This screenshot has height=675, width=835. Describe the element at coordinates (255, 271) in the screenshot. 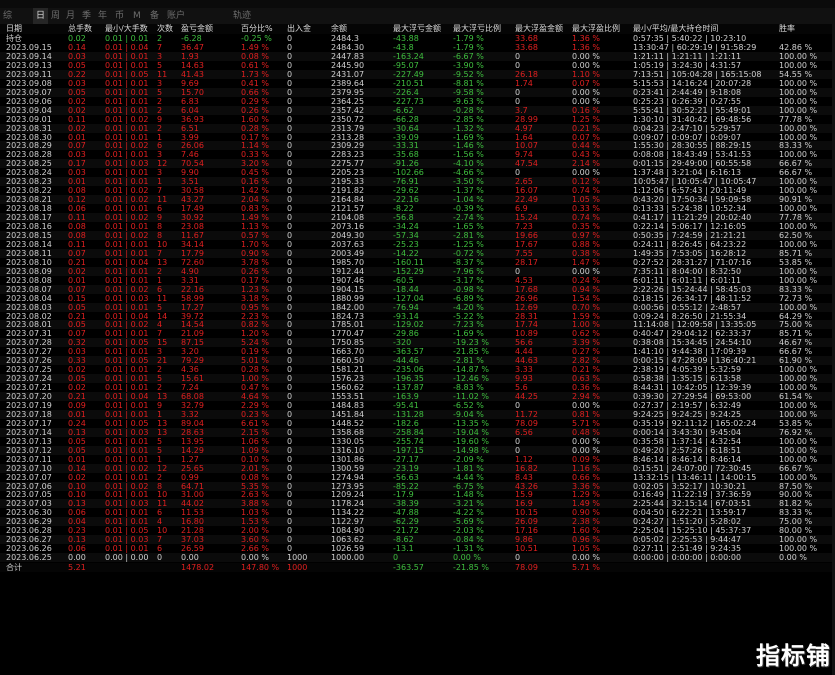

I see `cell-pct: 0.26 %` at that location.